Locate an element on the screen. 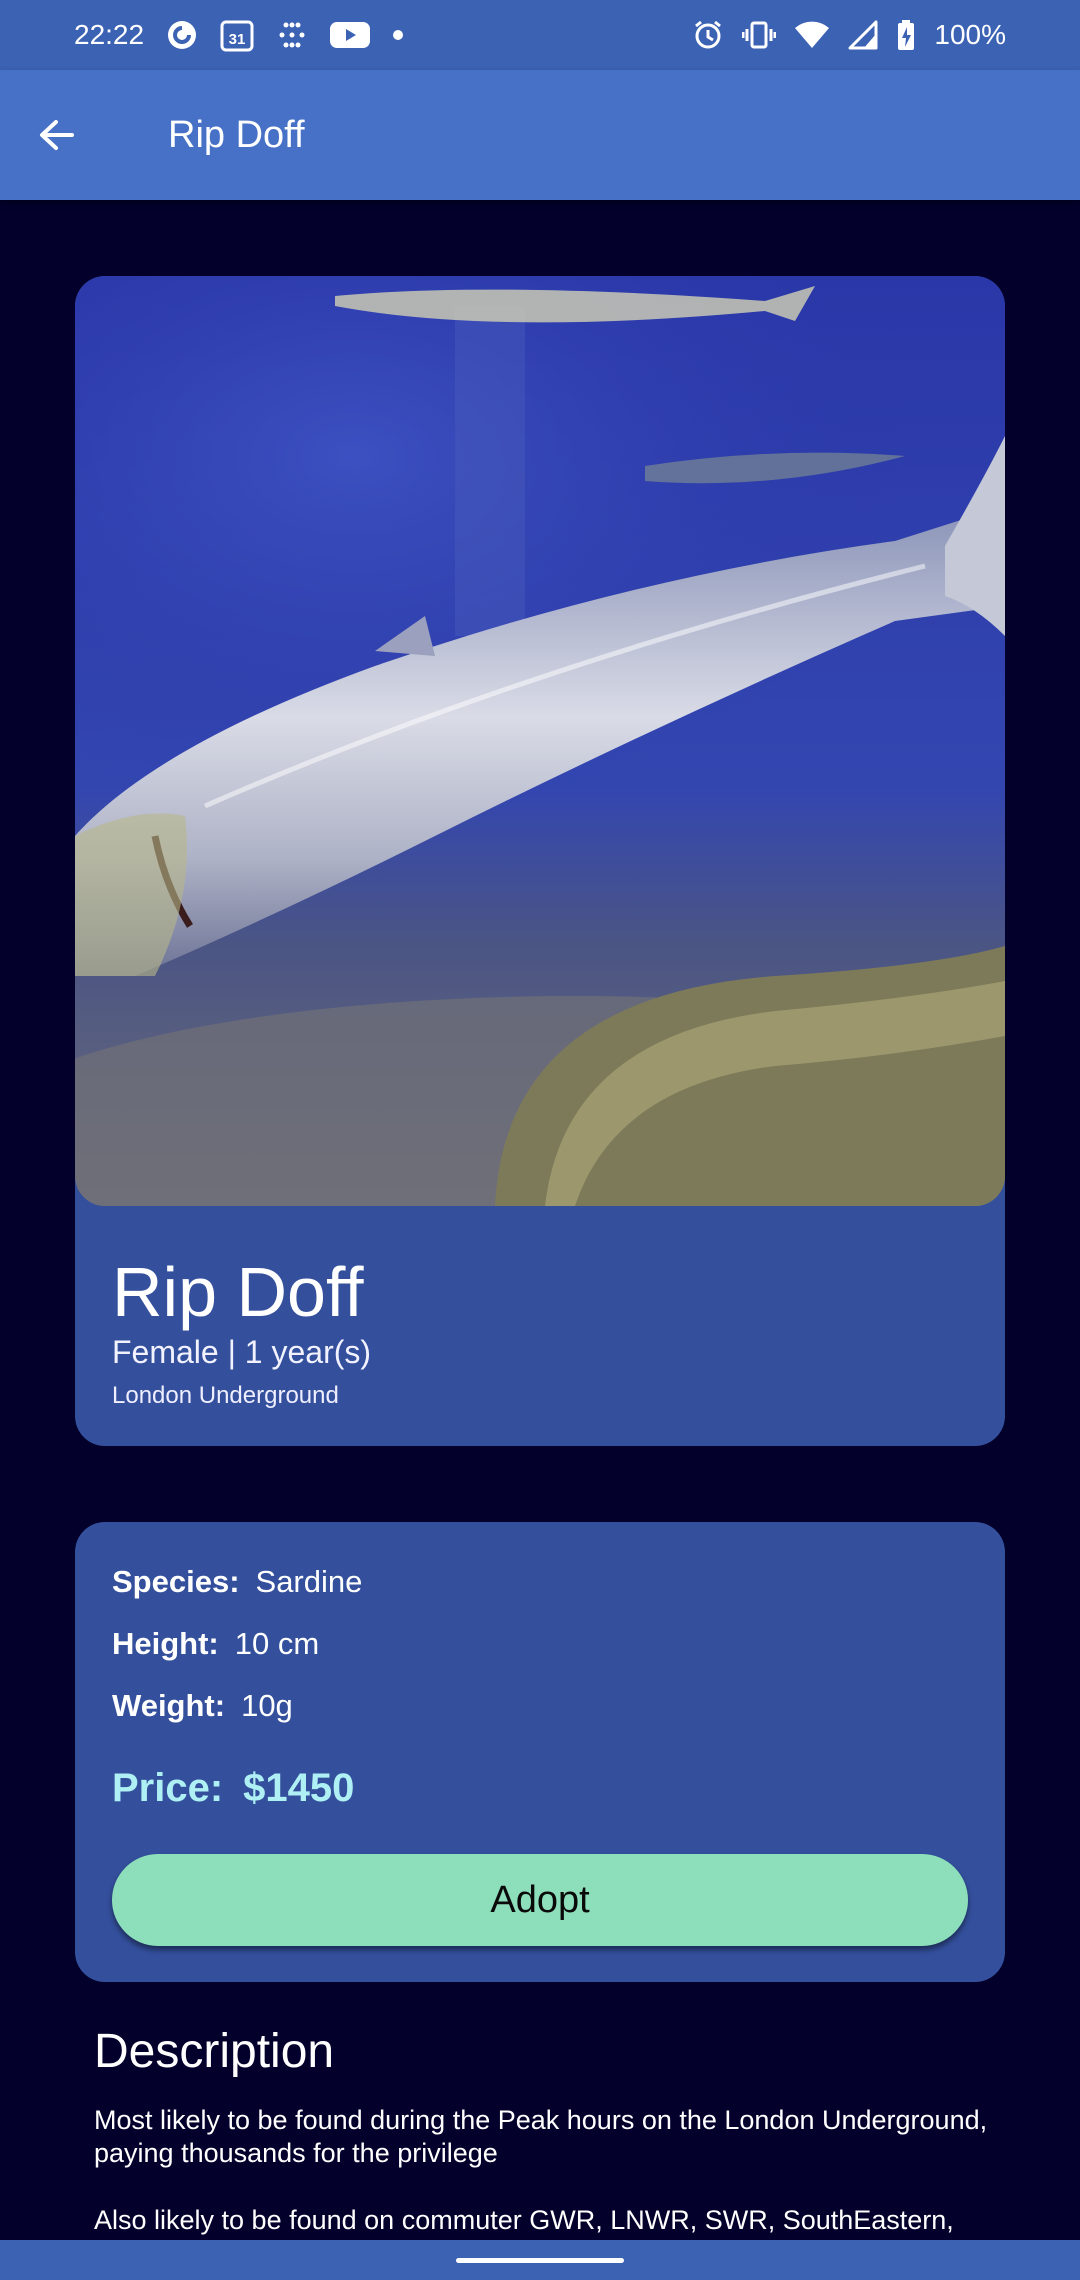 The width and height of the screenshot is (1080, 2280). slack-icon is located at coordinates (292, 35).